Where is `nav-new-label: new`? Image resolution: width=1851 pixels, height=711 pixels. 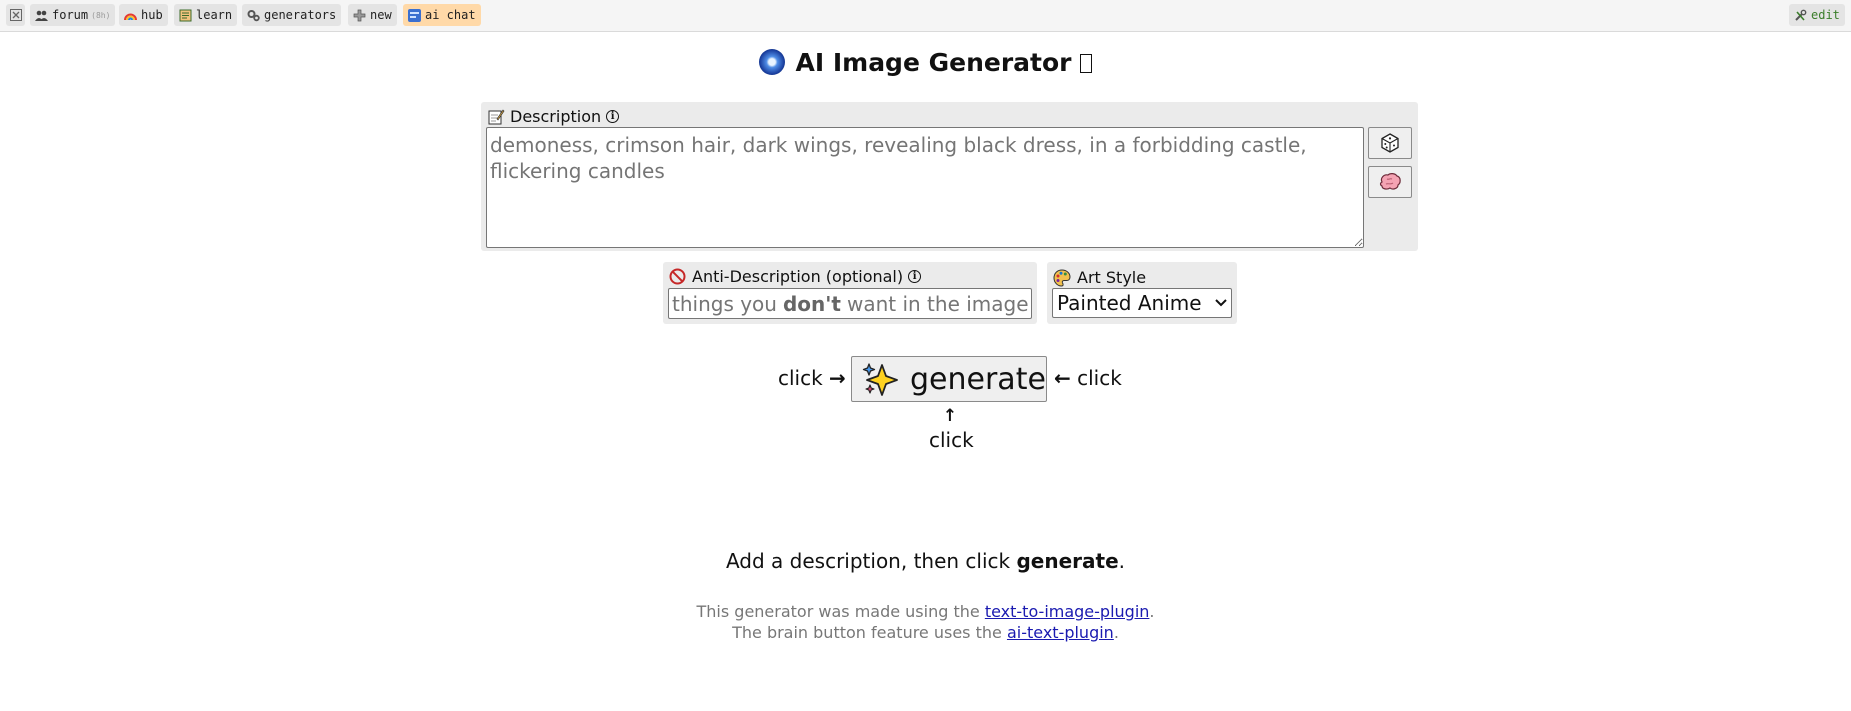
nav-new-label: new is located at coordinates (381, 15).